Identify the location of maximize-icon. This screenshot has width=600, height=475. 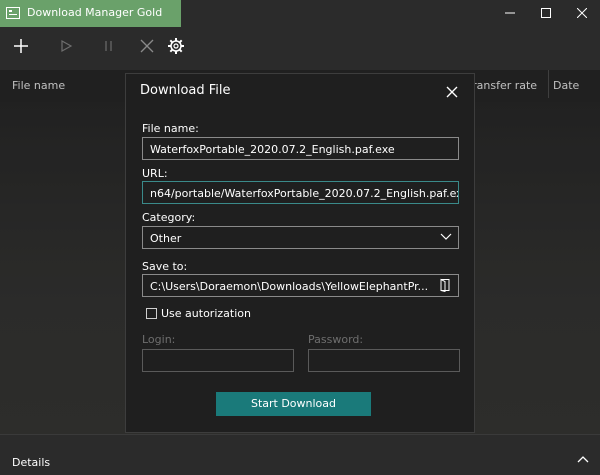
(546, 13).